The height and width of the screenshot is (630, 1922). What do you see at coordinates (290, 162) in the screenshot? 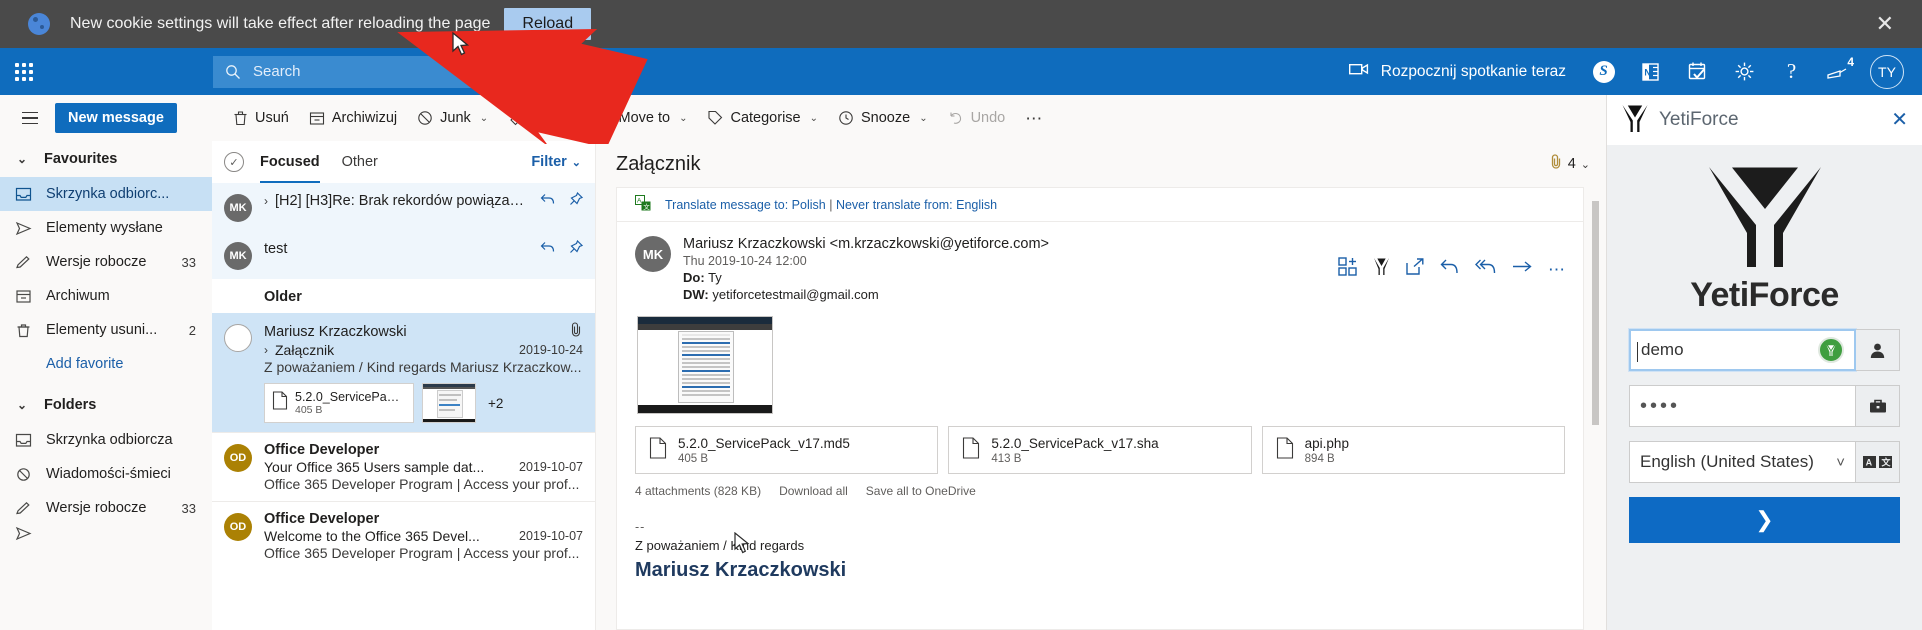
I see `tab-focused: Focused` at bounding box center [290, 162].